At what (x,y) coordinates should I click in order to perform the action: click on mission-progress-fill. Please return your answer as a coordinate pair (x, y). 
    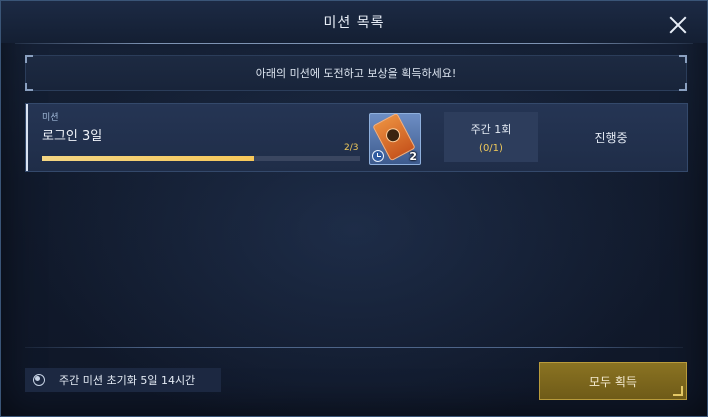
    Looking at the image, I should click on (148, 158).